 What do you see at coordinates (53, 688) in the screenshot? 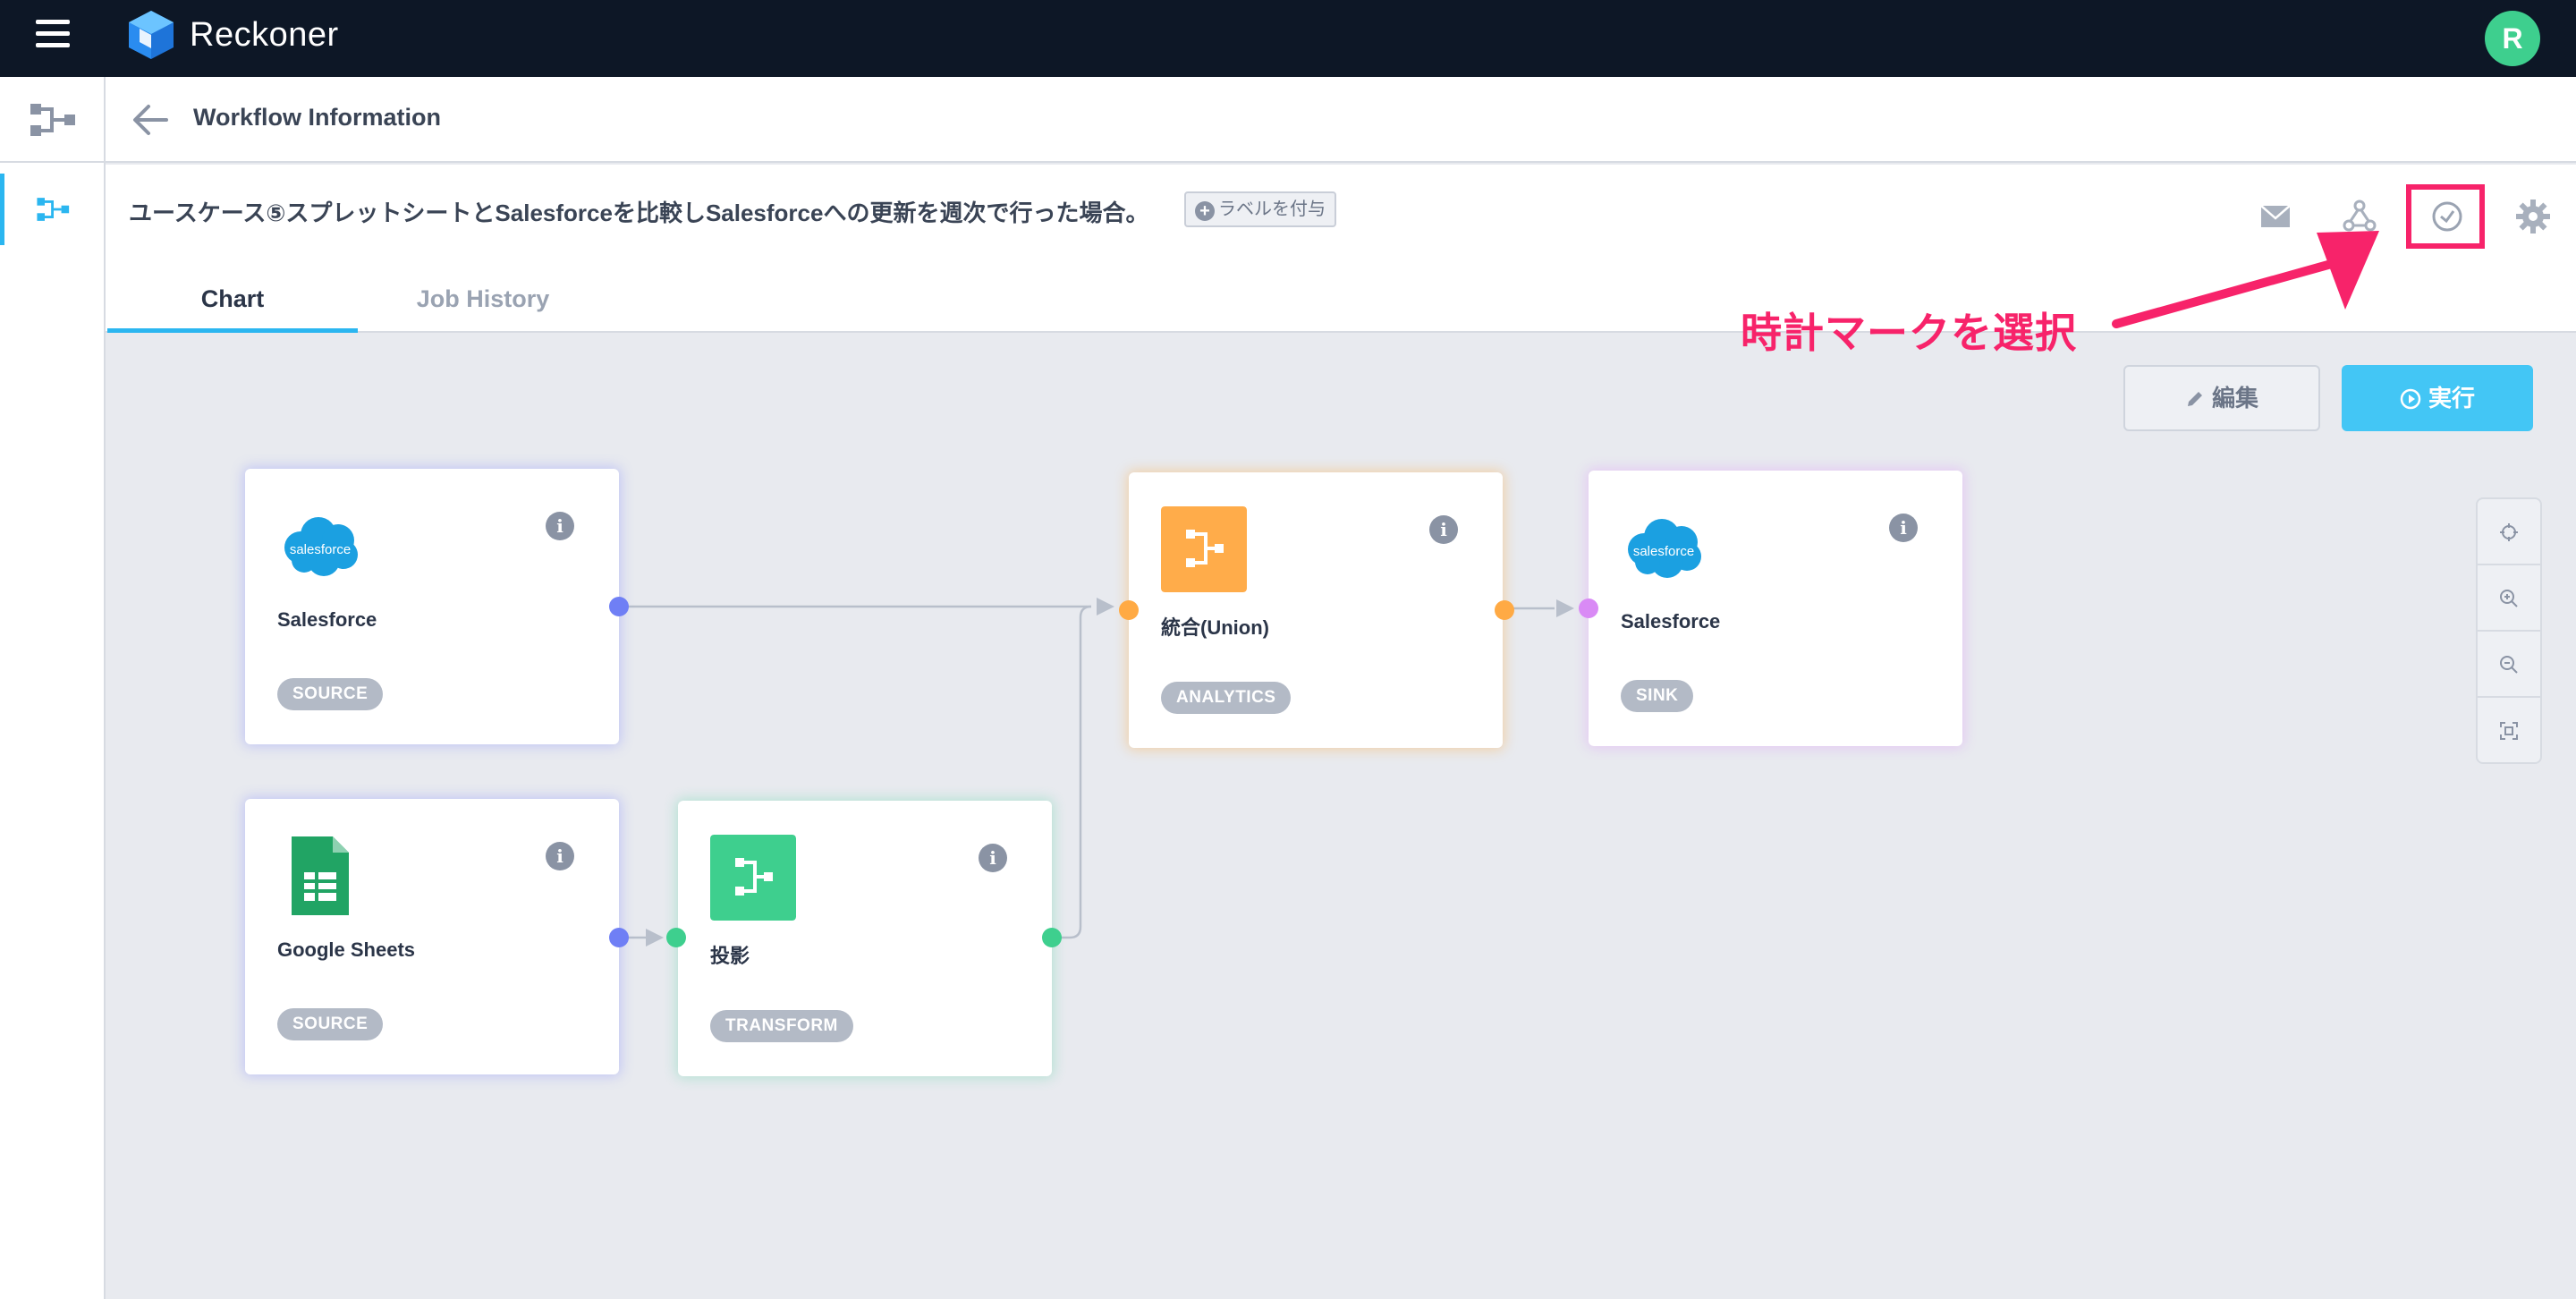
I see `left-rail` at bounding box center [53, 688].